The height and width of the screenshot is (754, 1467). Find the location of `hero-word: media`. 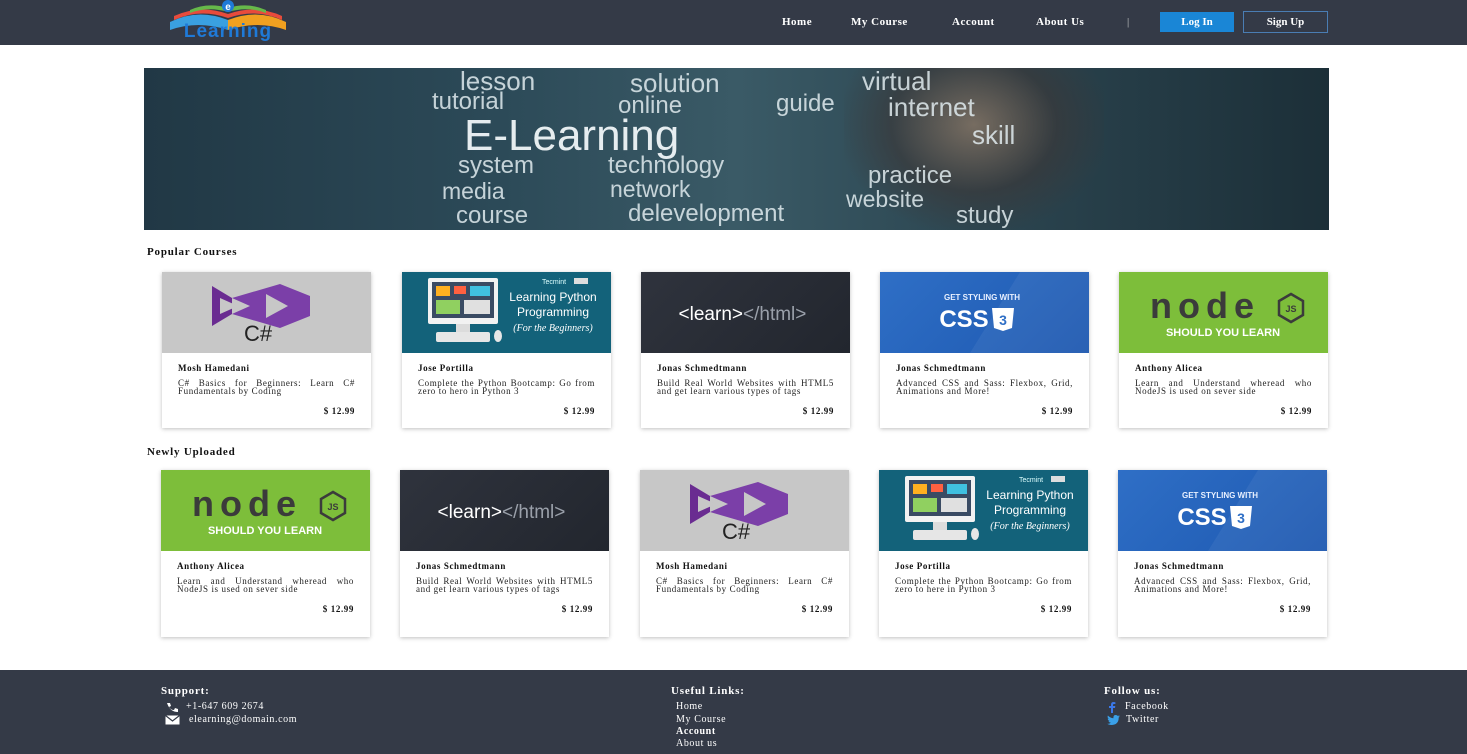

hero-word: media is located at coordinates (473, 191).